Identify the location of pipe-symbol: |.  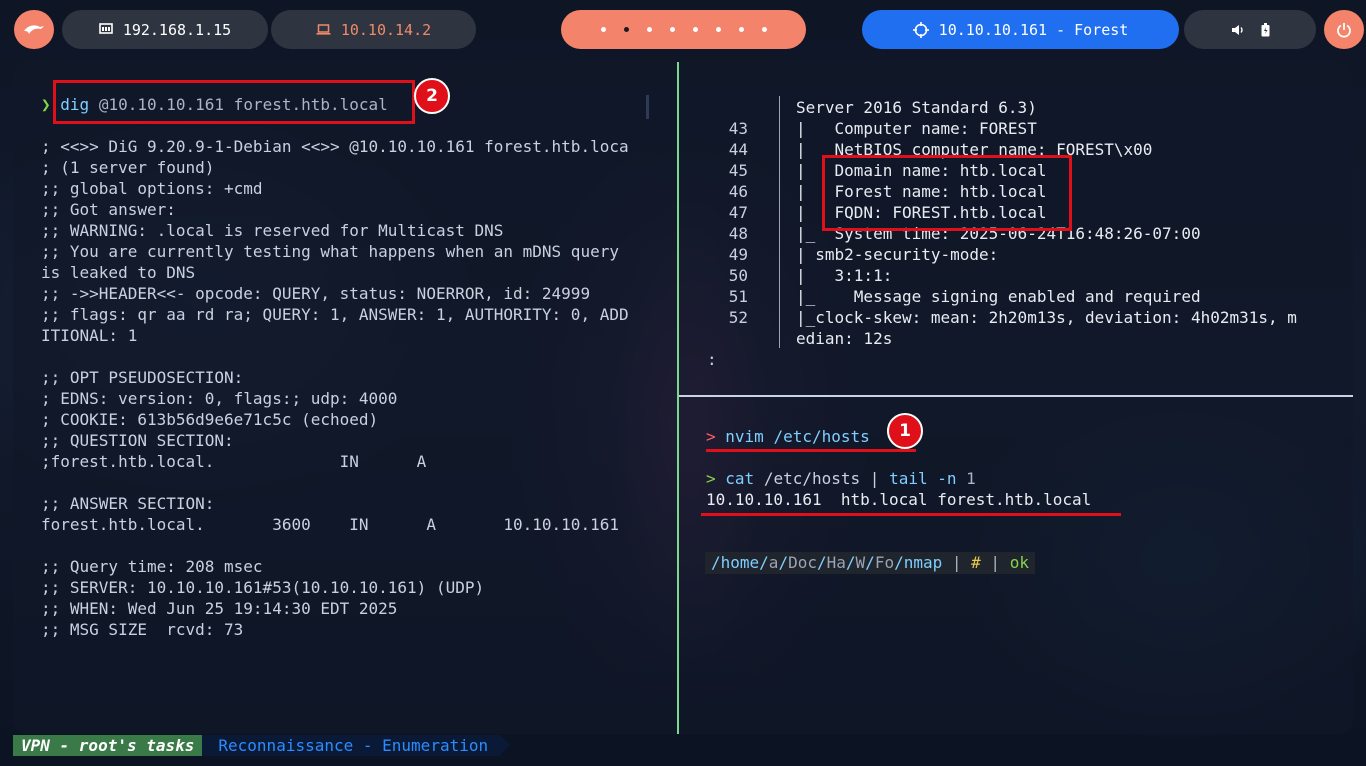
(875, 478).